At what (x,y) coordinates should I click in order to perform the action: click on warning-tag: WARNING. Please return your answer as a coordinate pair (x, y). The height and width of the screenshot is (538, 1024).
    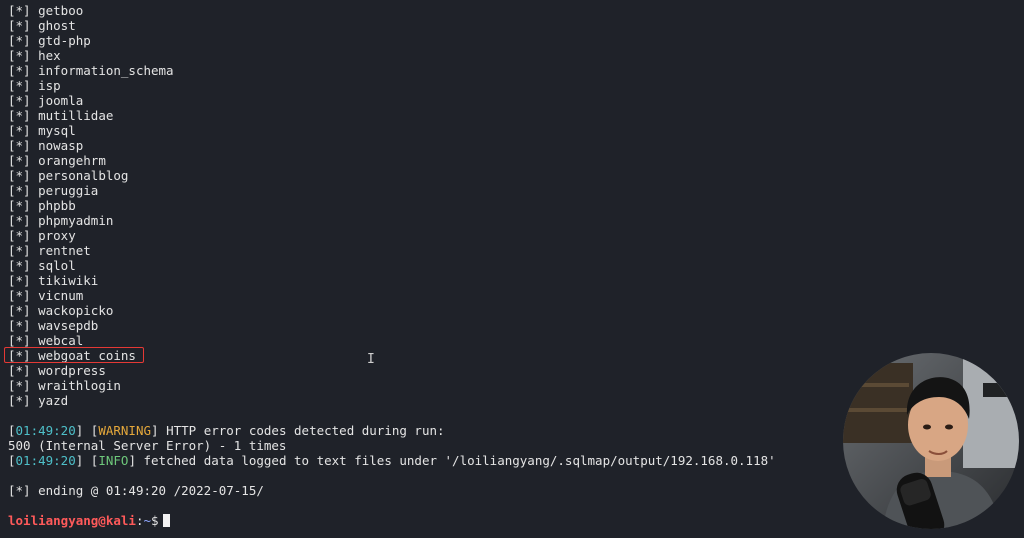
    Looking at the image, I should click on (125, 430).